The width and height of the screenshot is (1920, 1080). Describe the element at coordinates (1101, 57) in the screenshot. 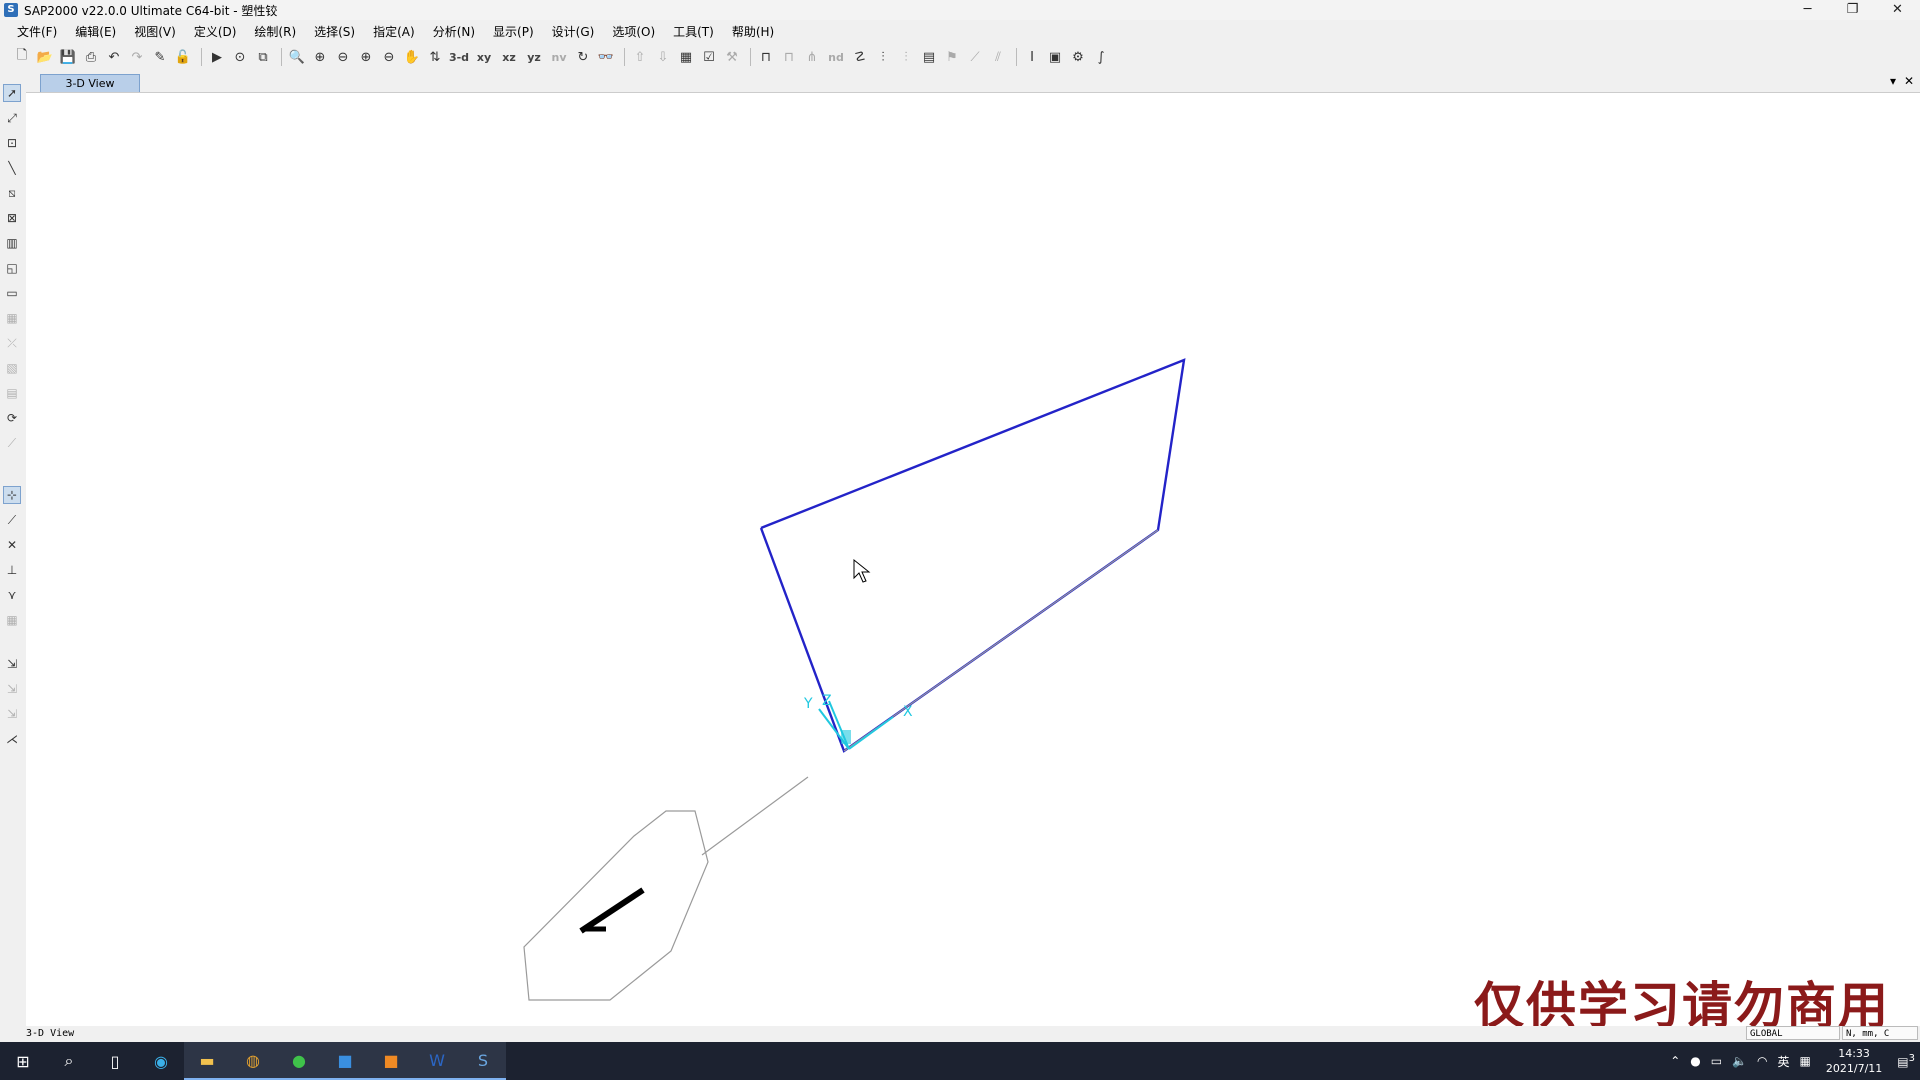

I see `hinge-icon: ∫` at that location.